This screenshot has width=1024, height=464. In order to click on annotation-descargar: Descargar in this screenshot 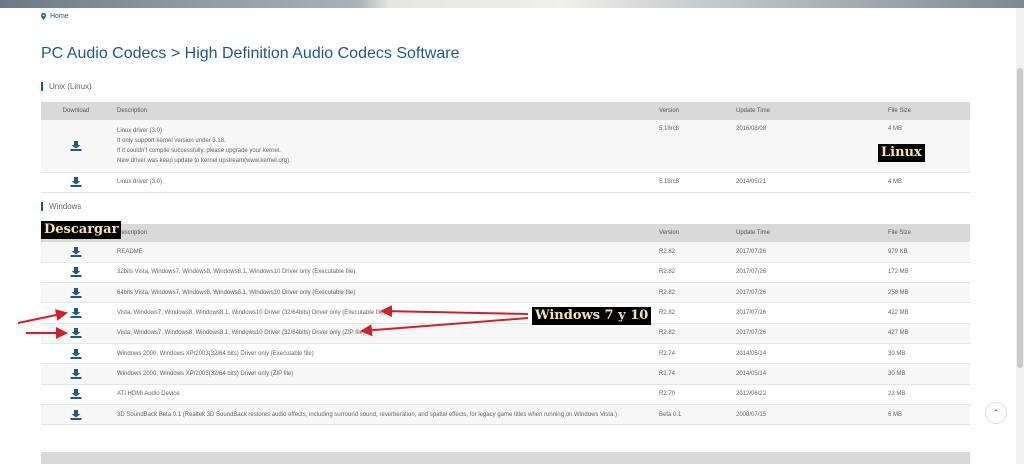, I will do `click(81, 230)`.